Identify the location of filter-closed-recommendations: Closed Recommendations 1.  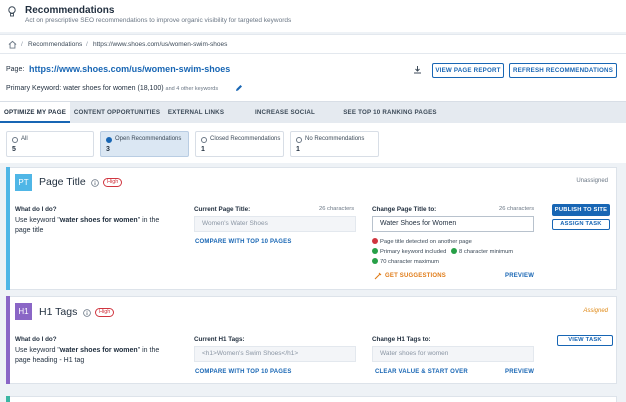
(239, 144).